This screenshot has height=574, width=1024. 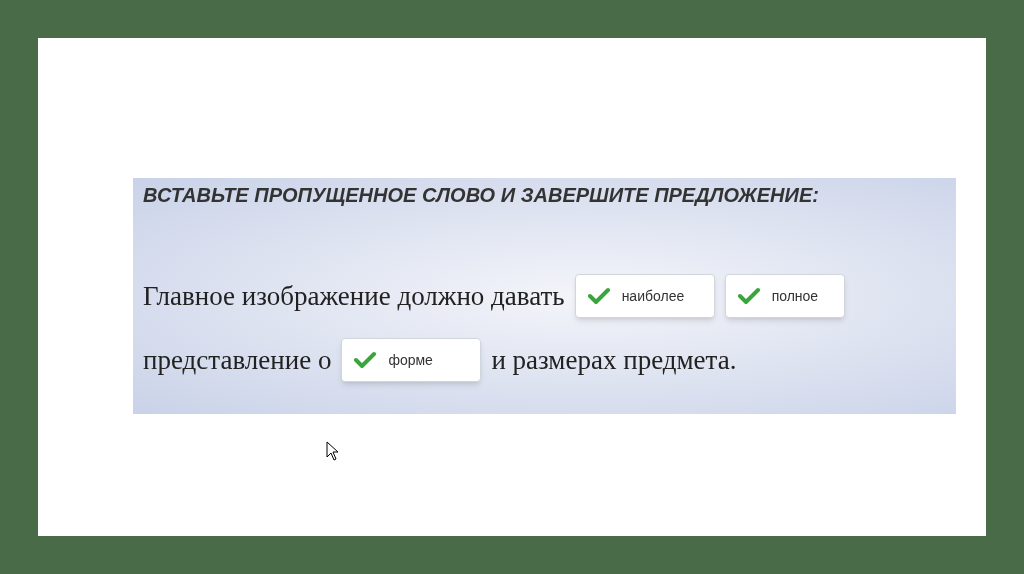 I want to click on answer-box: форме, so click(x=411, y=360).